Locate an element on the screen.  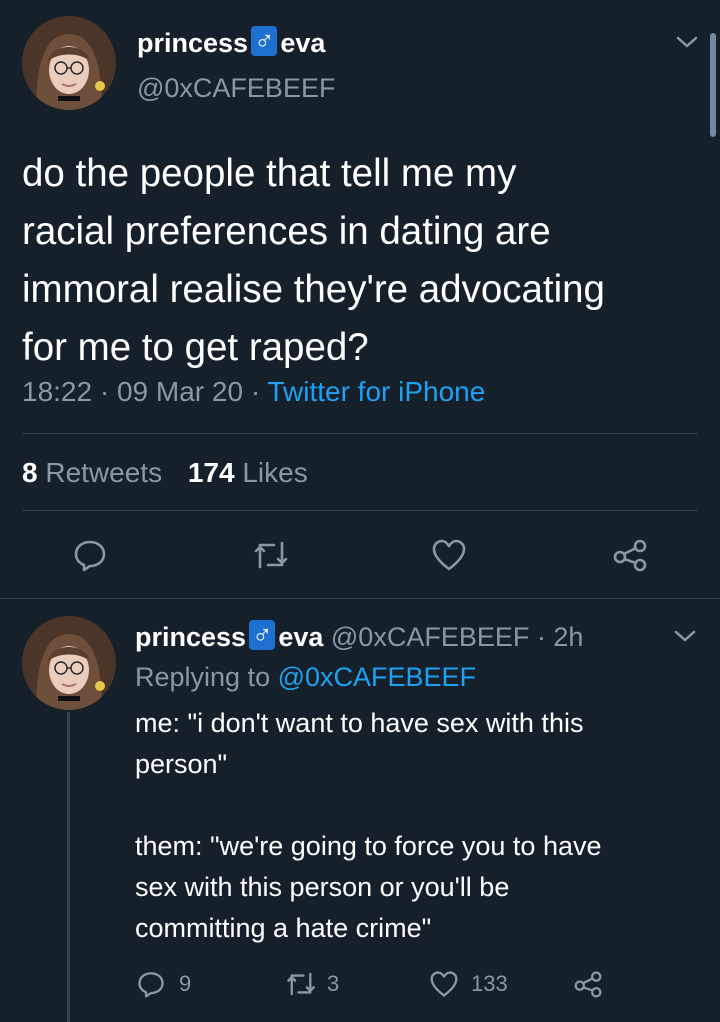
reply-count: 9 is located at coordinates (185, 983).